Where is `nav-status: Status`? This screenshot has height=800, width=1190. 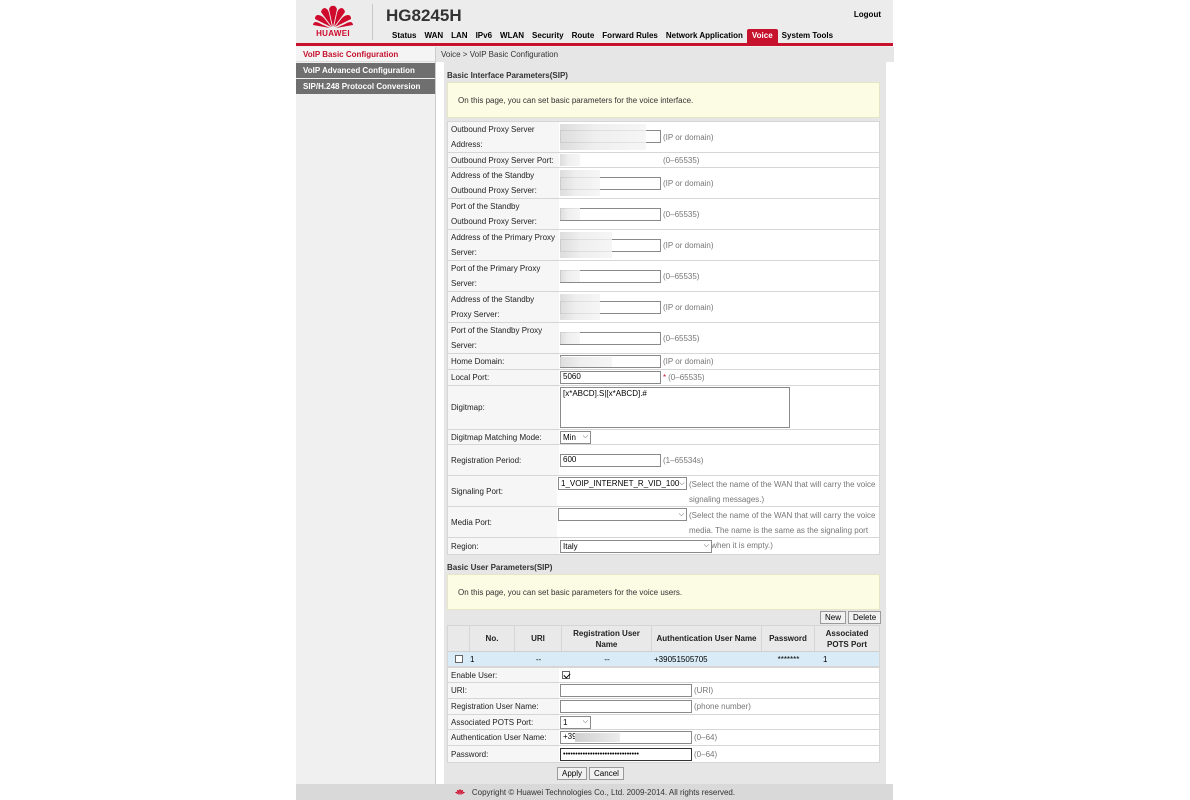
nav-status: Status is located at coordinates (404, 36).